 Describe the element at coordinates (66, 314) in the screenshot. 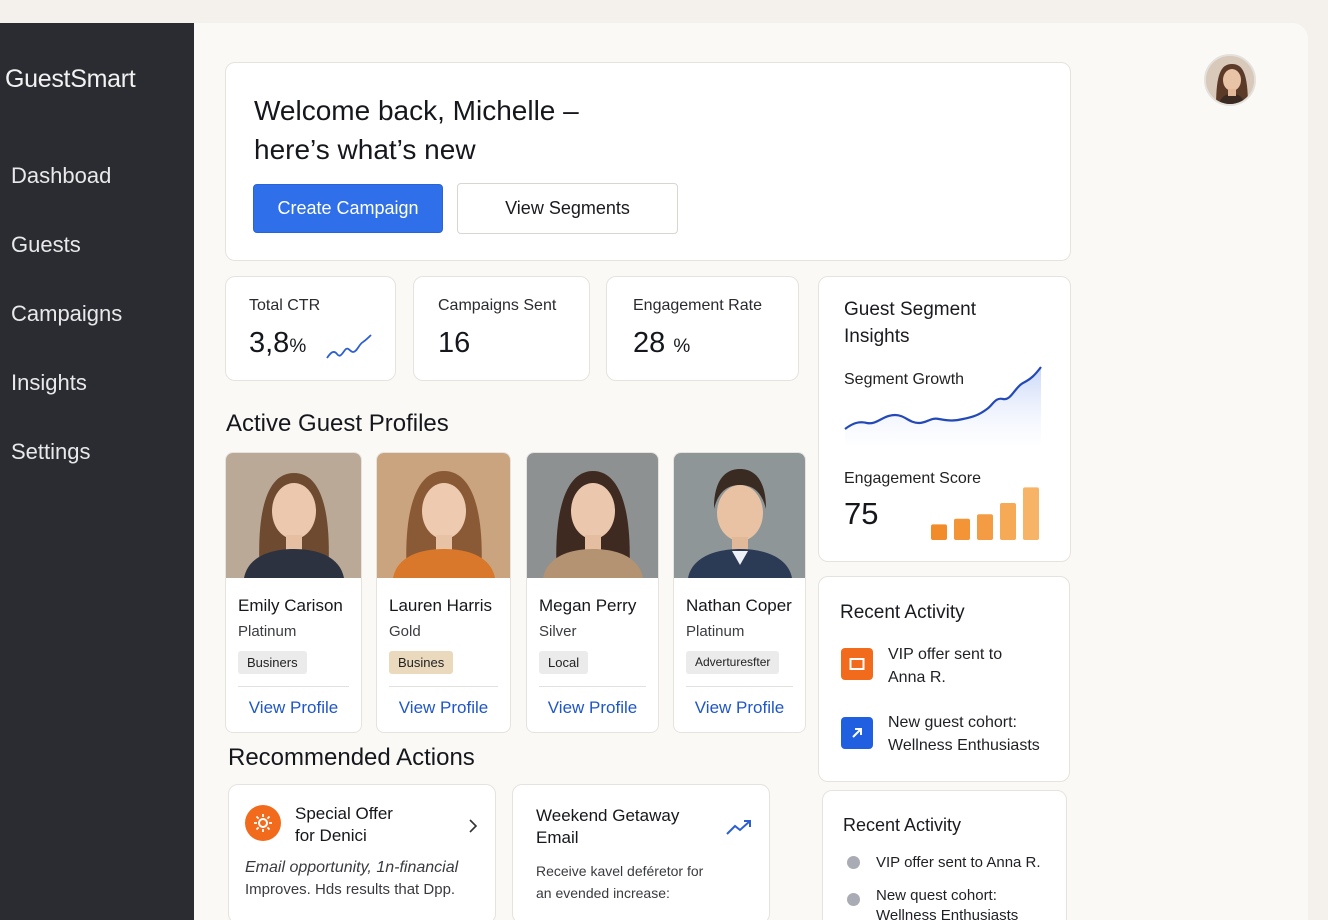

I see `sidebar-item-campaigns: Campaigns` at that location.